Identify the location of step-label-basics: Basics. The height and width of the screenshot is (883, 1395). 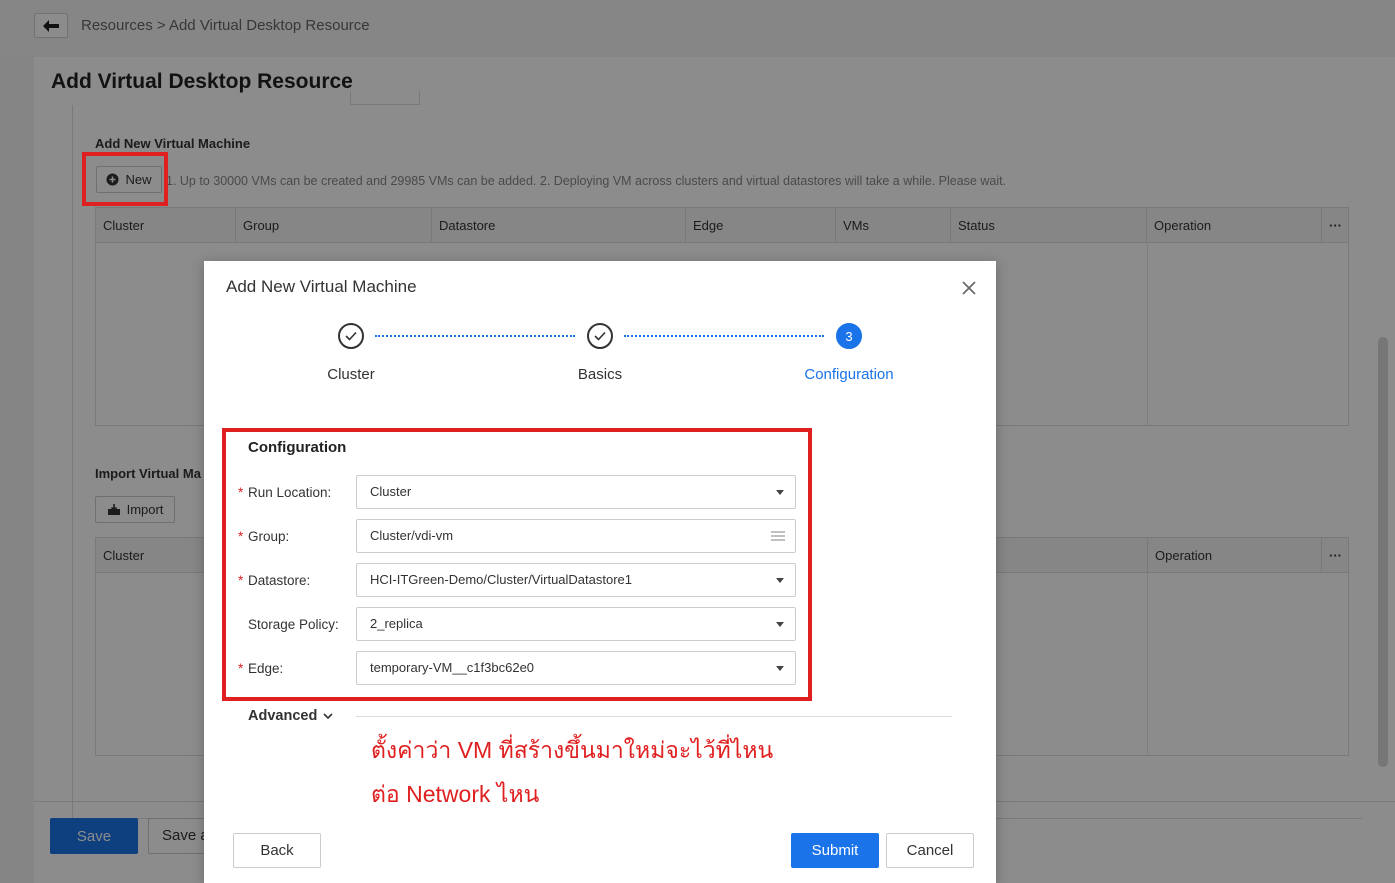
(600, 374).